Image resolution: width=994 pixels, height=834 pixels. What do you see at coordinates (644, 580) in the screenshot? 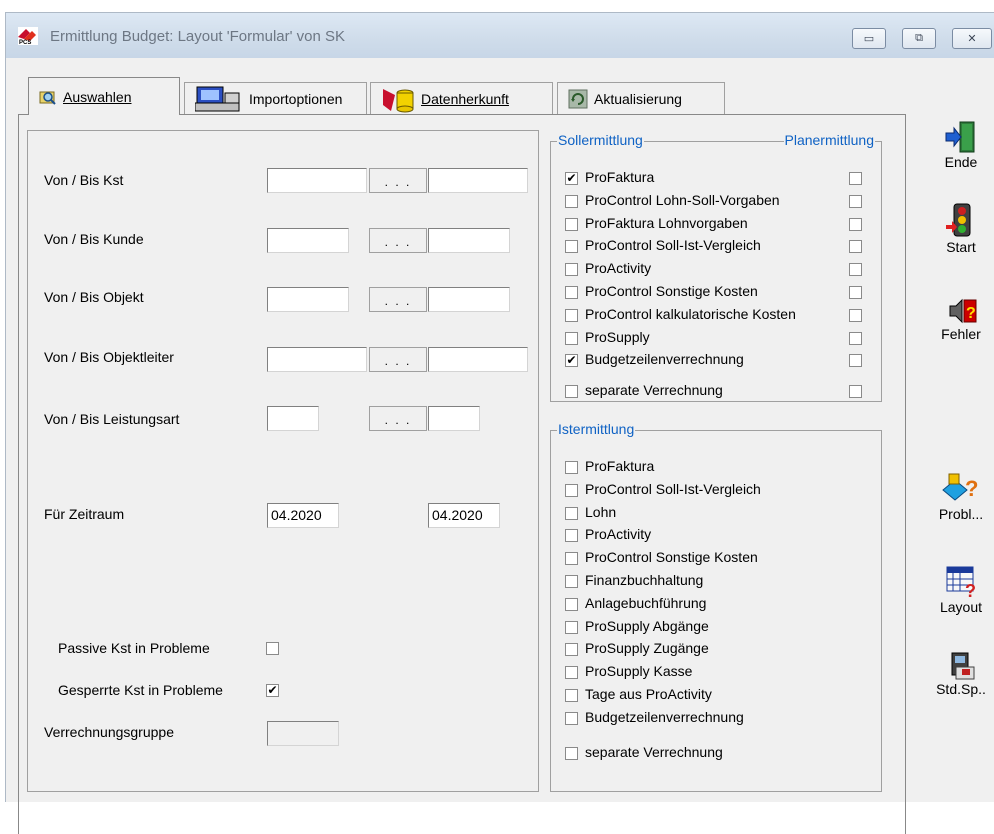
I see `ist-item-label: Finanzbuchhaltung` at bounding box center [644, 580].